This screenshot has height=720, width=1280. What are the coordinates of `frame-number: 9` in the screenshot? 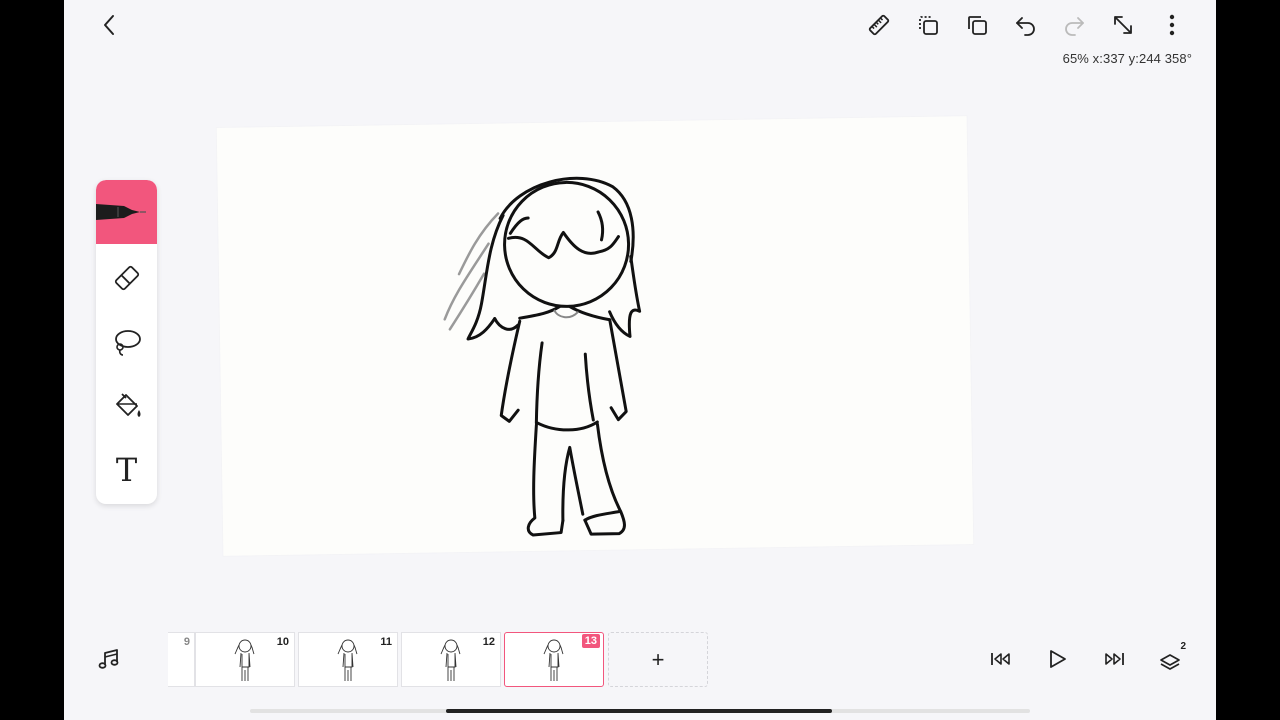 It's located at (186, 642).